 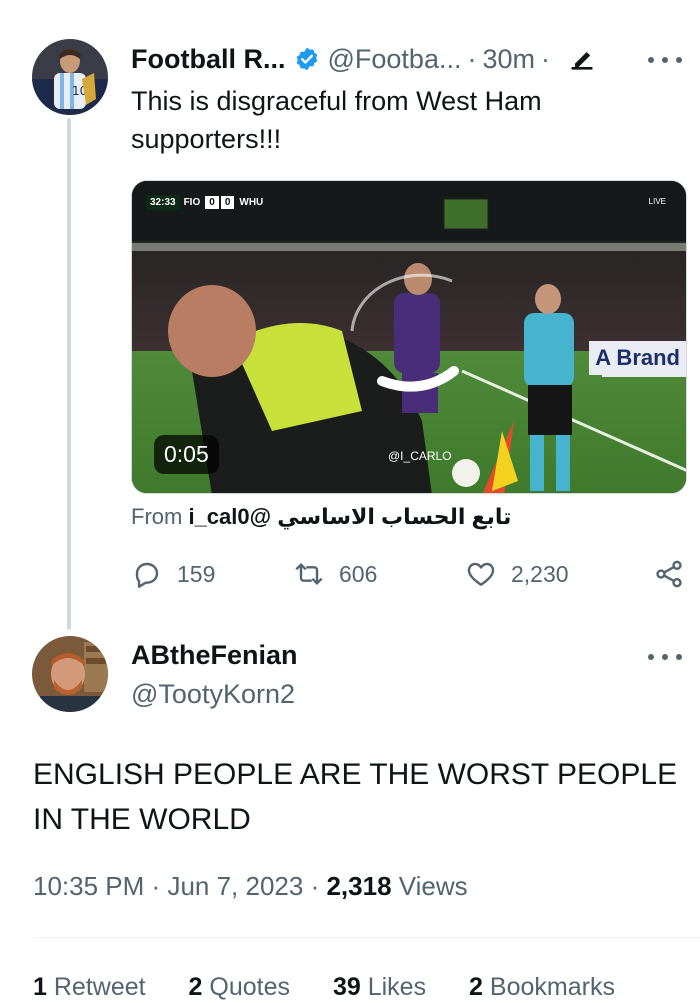 I want to click on verified-badge-icon, so click(x=307, y=59).